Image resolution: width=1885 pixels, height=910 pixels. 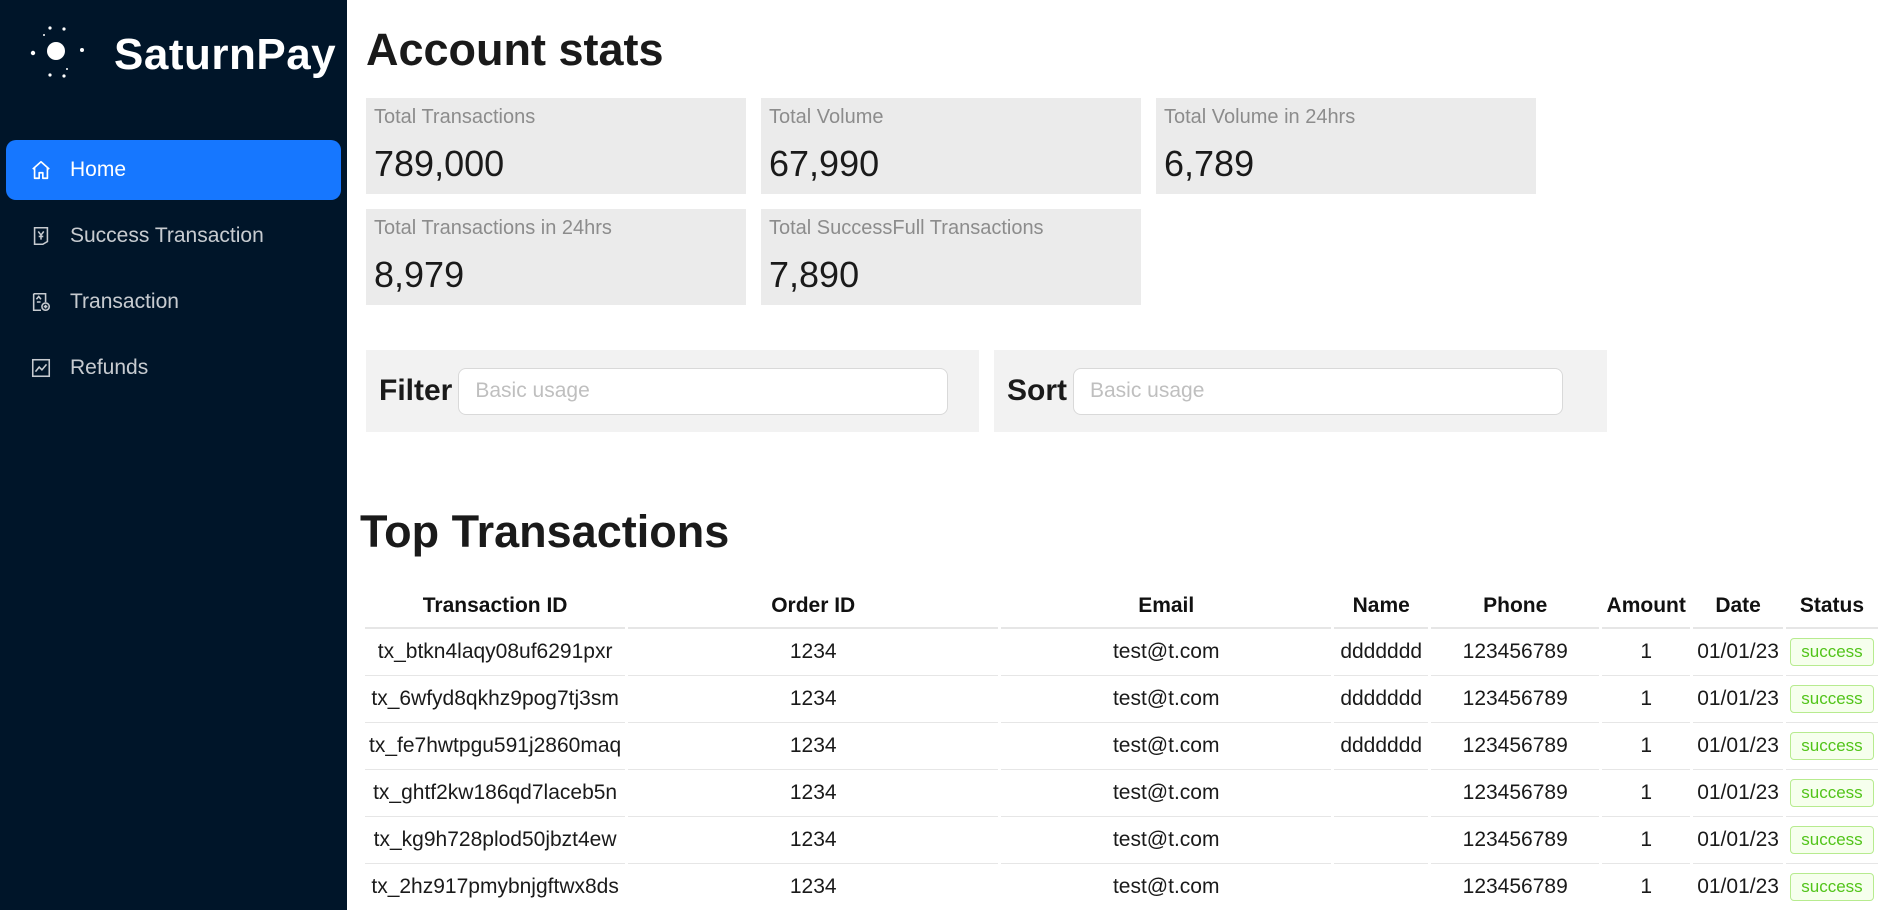 I want to click on cell-transaction-id: tx_6wfyd8qkhz9pog7tj3sm, so click(x=495, y=699).